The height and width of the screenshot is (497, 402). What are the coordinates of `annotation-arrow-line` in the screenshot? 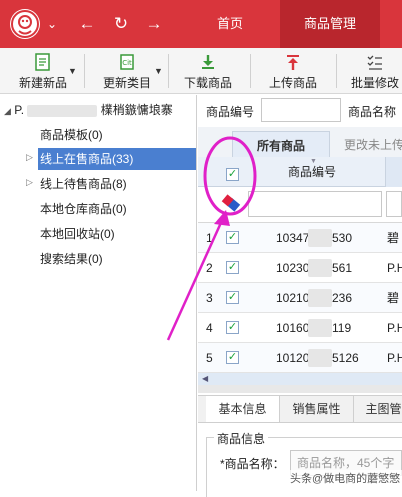 It's located at (196, 278).